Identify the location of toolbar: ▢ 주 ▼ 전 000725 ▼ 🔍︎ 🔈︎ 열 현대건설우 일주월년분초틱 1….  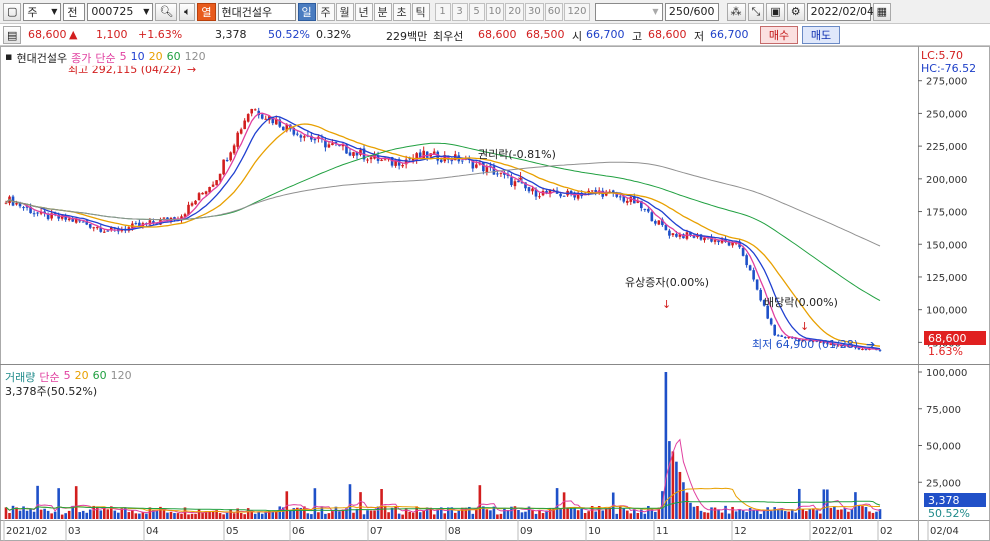
(495, 12).